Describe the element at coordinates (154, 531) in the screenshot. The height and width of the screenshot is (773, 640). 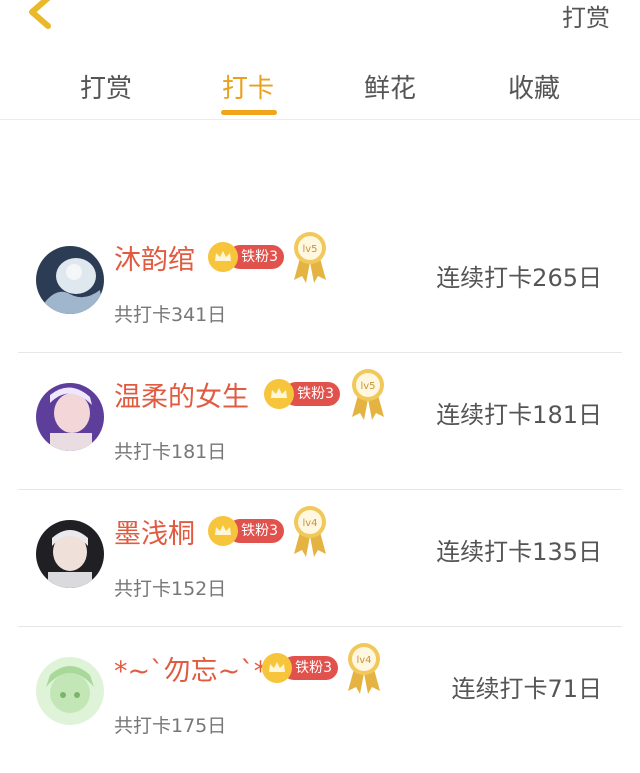
I see `user-name: 墨浅桐` at that location.